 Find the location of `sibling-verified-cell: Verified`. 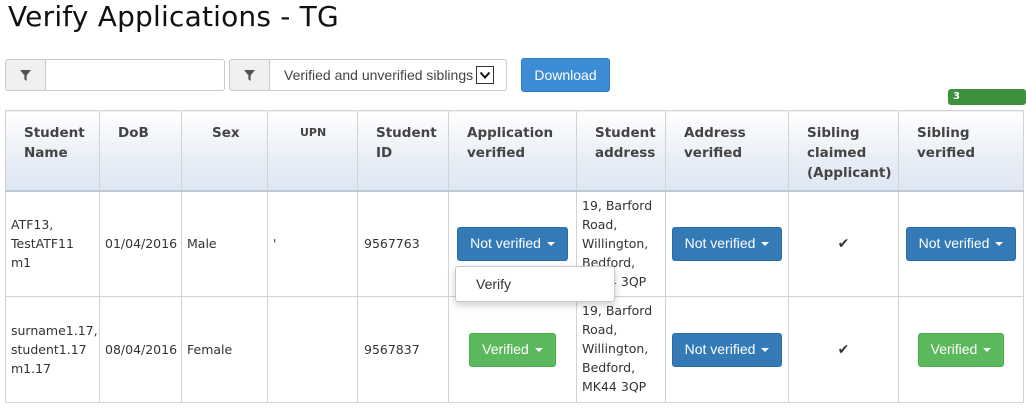

sibling-verified-cell: Verified is located at coordinates (961, 349).